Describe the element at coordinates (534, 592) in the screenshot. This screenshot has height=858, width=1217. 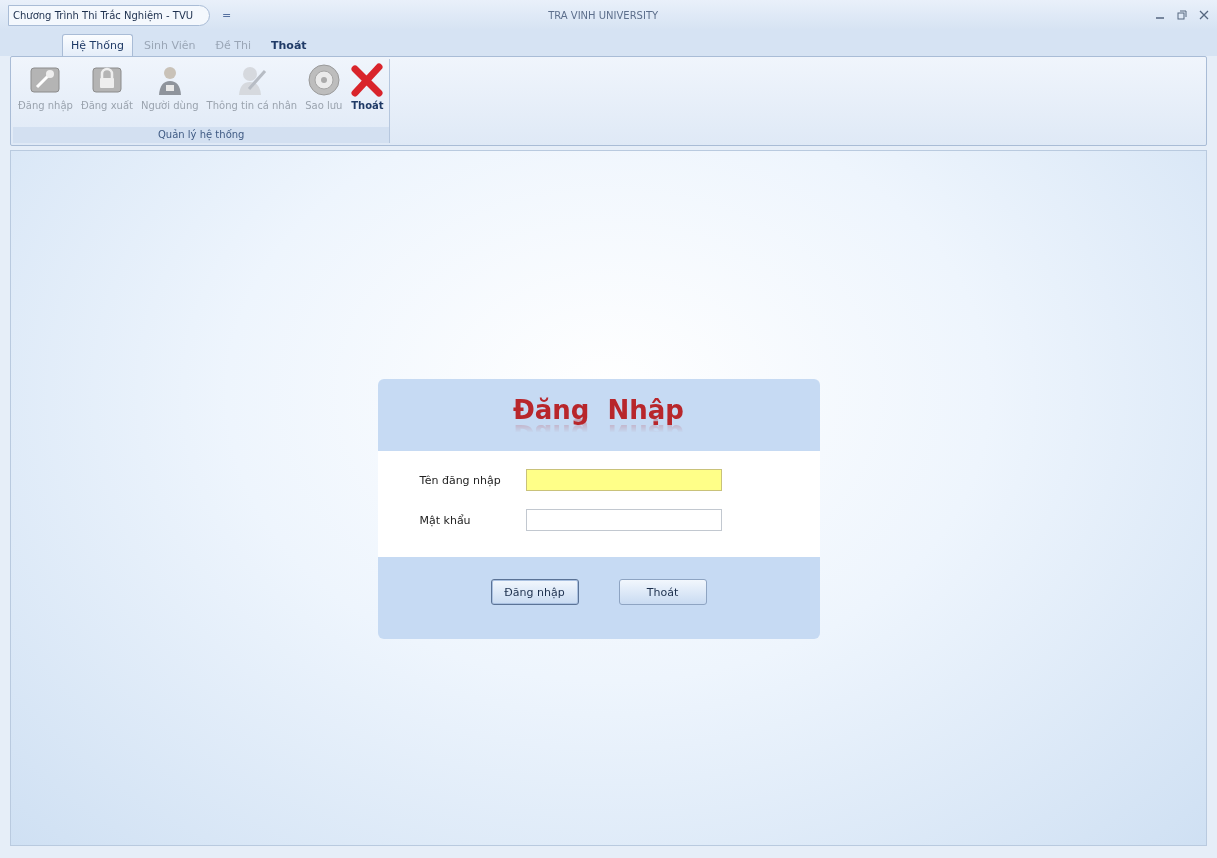
I see `dialog-button: Đăng nhập` at that location.